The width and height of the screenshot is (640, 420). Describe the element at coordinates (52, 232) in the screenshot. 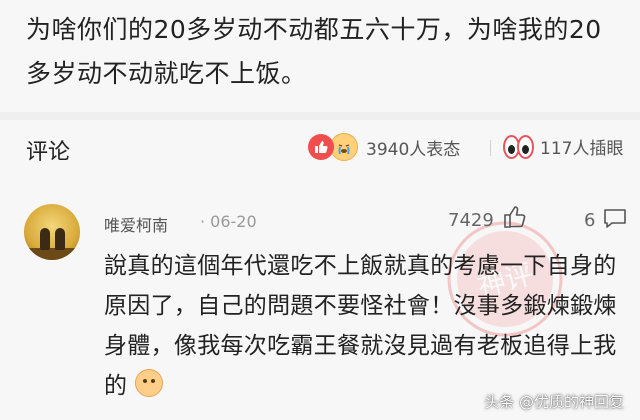

I see `avatar` at that location.